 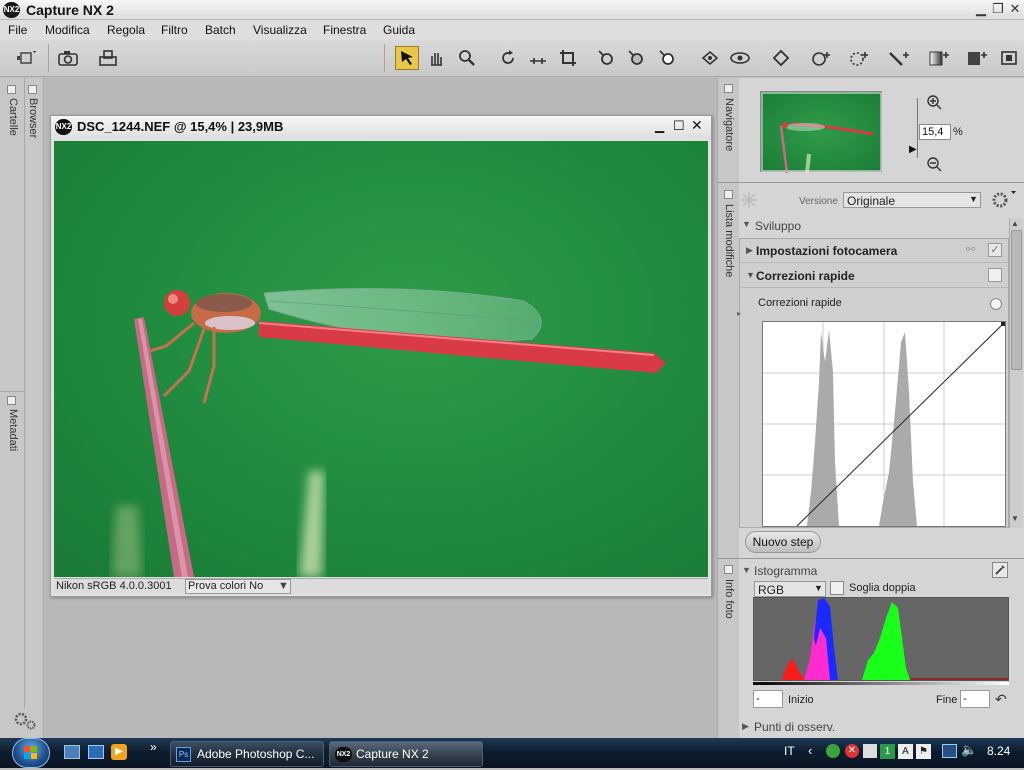 What do you see at coordinates (740, 58) in the screenshot?
I see `auto-retouch-icon` at bounding box center [740, 58].